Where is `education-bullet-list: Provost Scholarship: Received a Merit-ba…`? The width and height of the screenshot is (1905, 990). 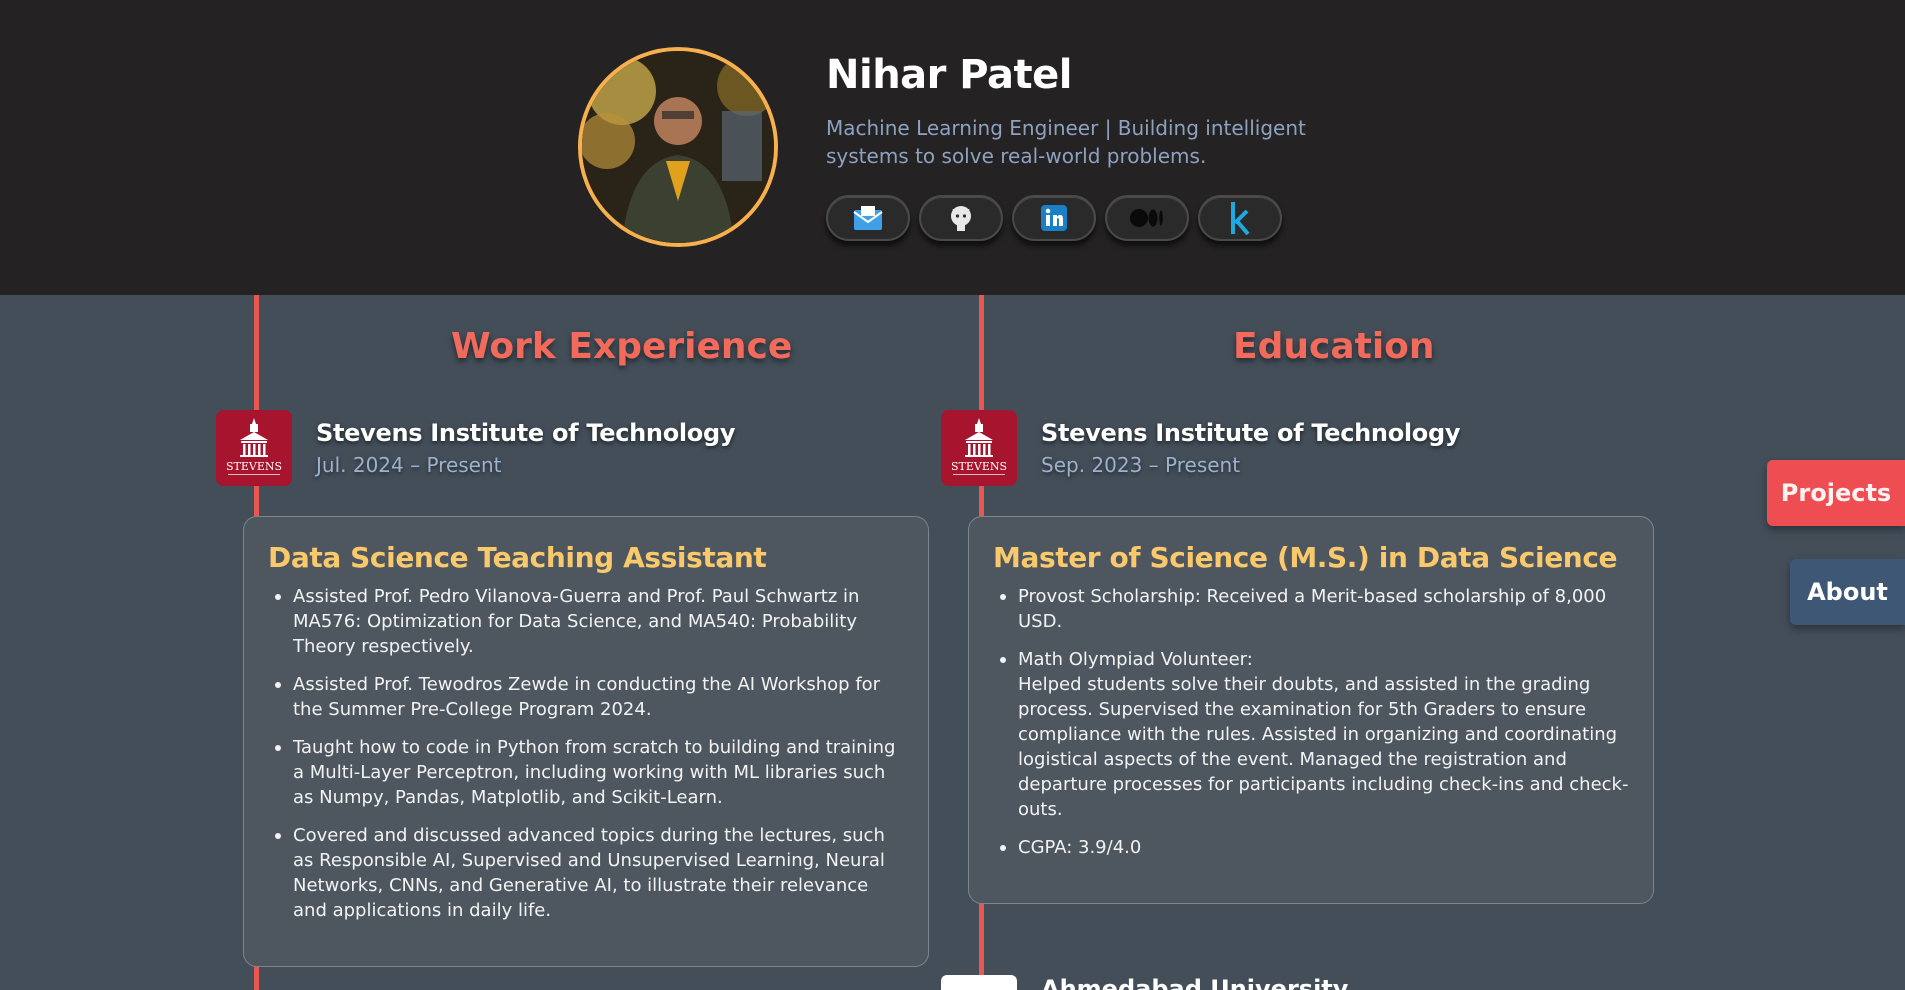 education-bullet-list: Provost Scholarship: Received a Merit-ba… is located at coordinates (1311, 722).